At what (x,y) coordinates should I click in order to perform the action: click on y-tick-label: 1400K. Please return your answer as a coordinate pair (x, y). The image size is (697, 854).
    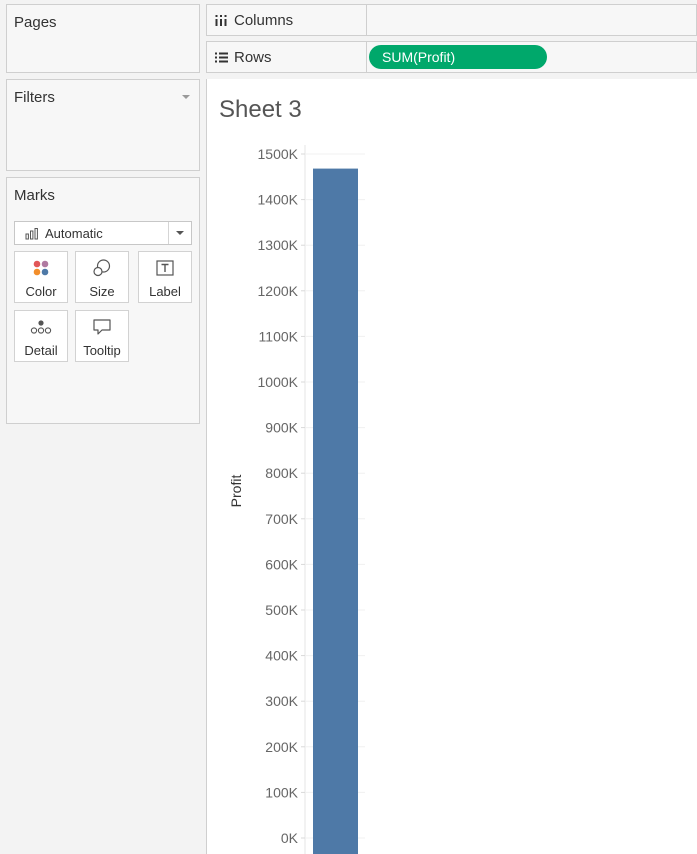
    Looking at the image, I should click on (278, 200).